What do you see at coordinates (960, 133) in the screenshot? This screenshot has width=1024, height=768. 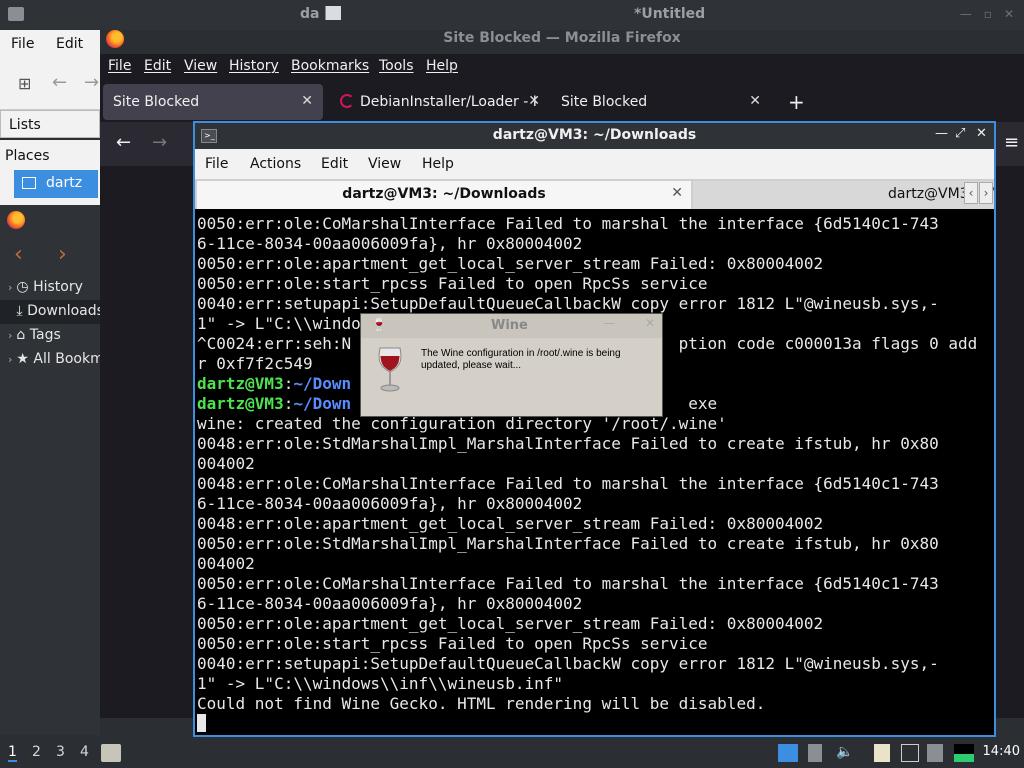 I see `maximize-icon: ⤢` at bounding box center [960, 133].